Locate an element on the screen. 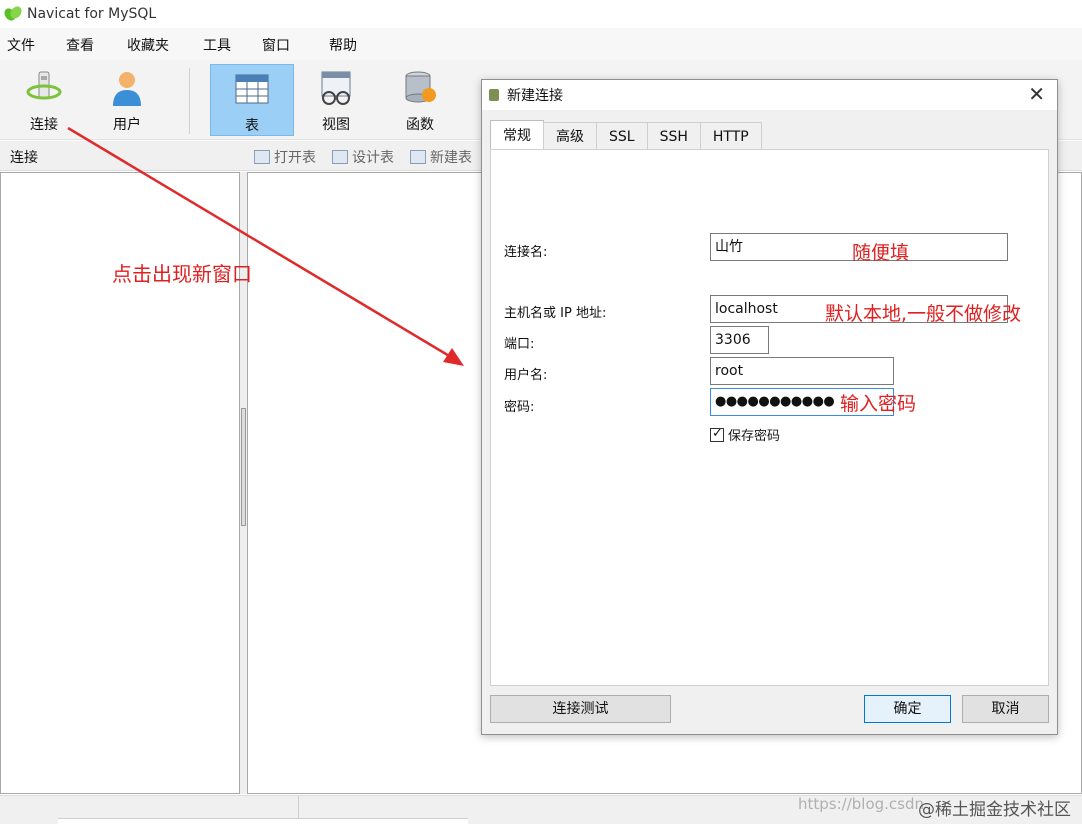 This screenshot has height=824, width=1082. connection-panel-header: 连接 is located at coordinates (24, 158).